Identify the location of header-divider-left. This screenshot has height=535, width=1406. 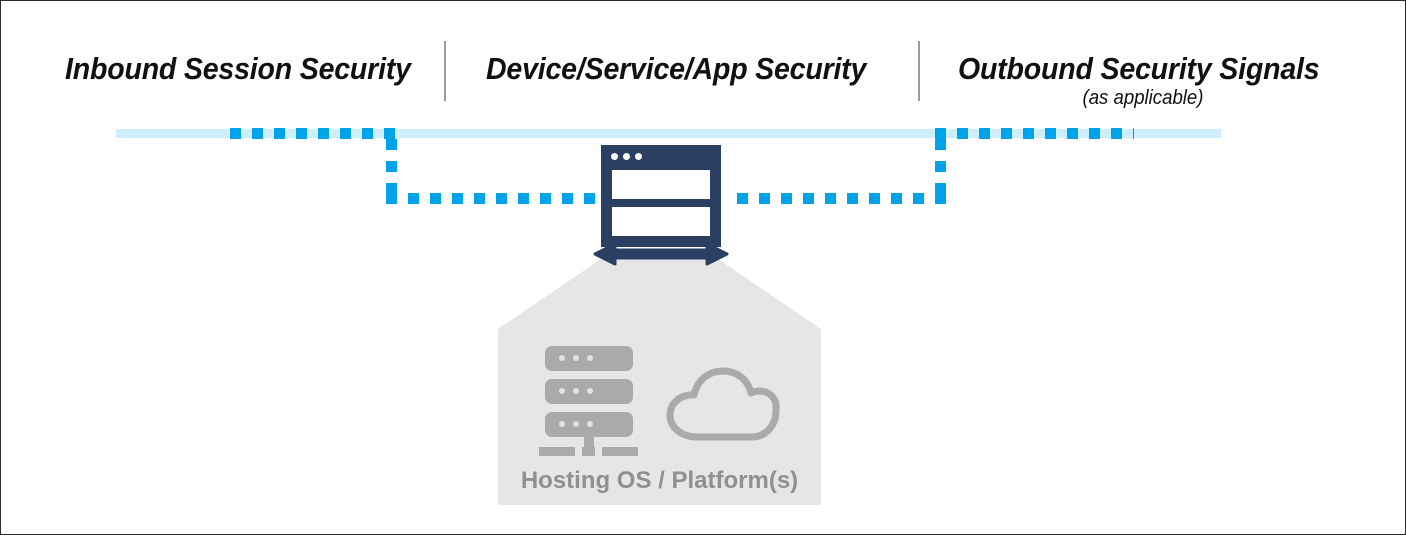
(445, 71).